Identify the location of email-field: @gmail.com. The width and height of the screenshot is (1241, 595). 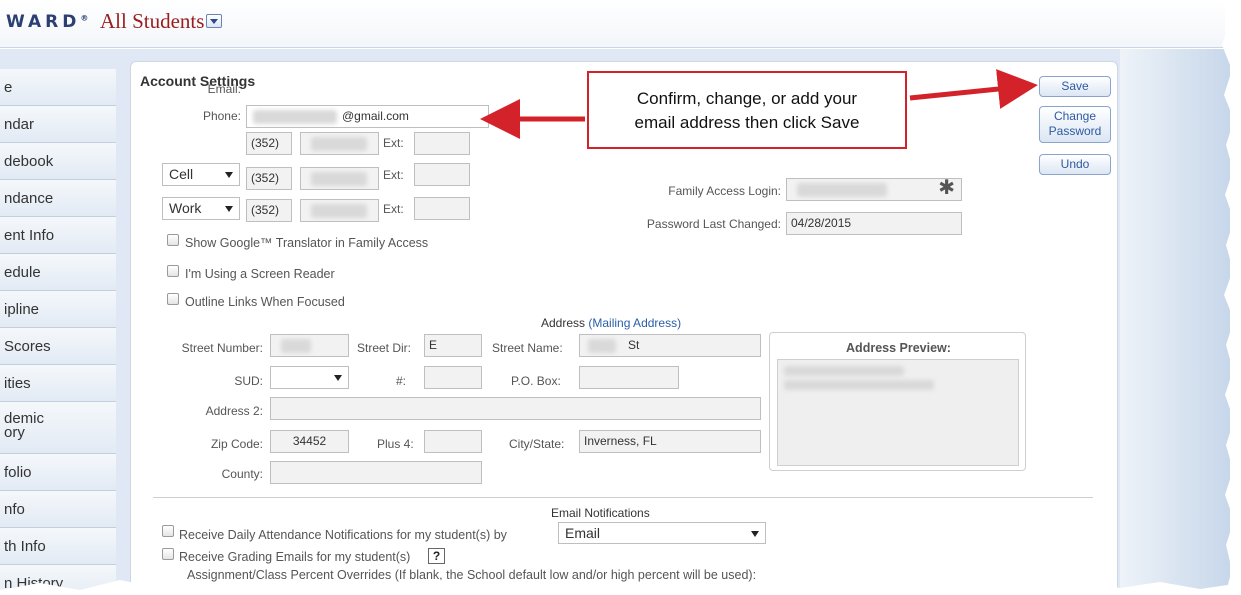
(367, 116).